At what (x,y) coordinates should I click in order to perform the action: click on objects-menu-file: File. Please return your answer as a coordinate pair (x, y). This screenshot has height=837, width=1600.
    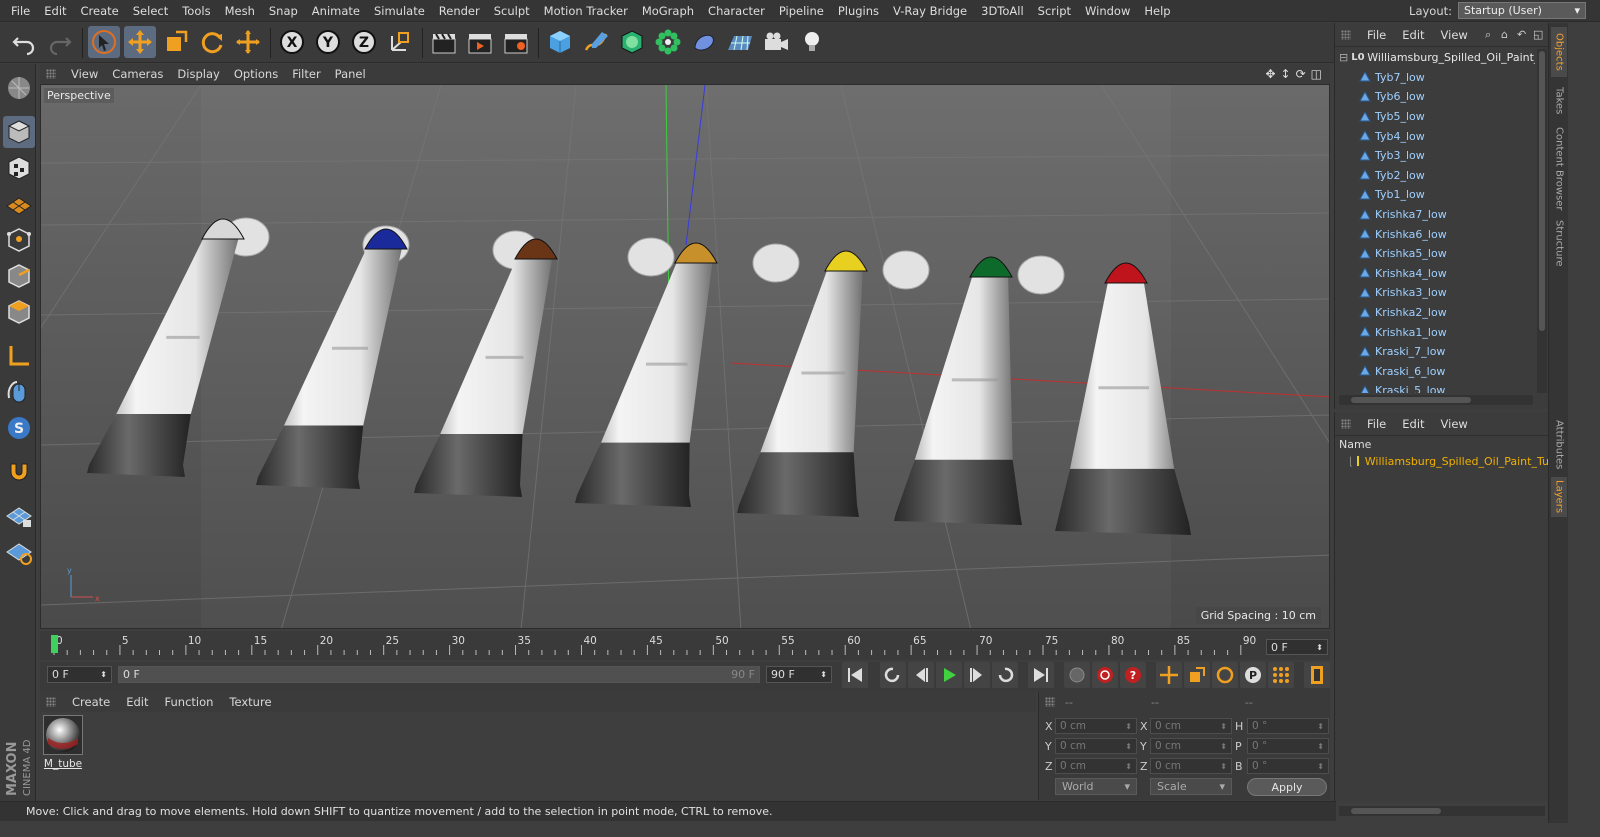
    Looking at the image, I should click on (1376, 35).